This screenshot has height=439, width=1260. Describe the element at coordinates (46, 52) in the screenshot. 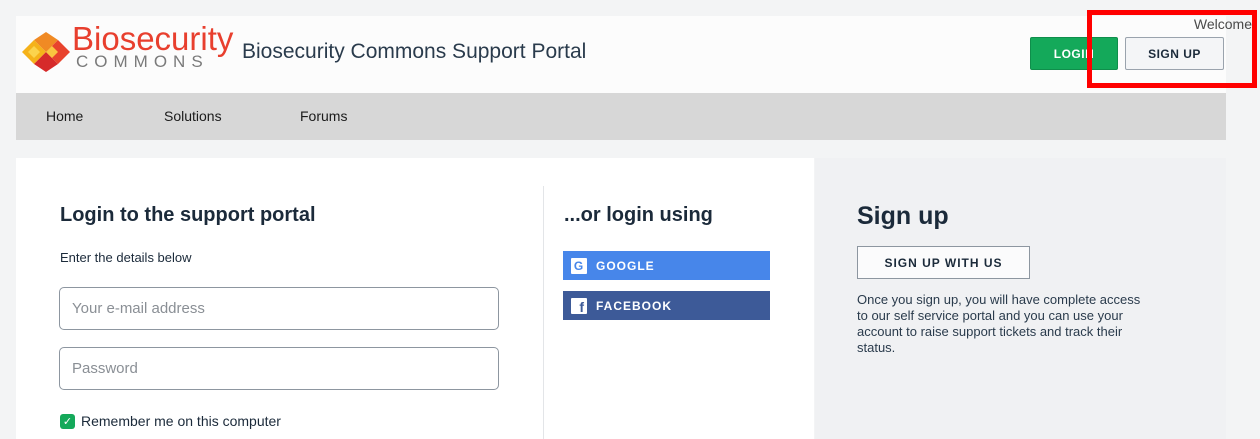

I see `biosecurity-logo-icon` at that location.